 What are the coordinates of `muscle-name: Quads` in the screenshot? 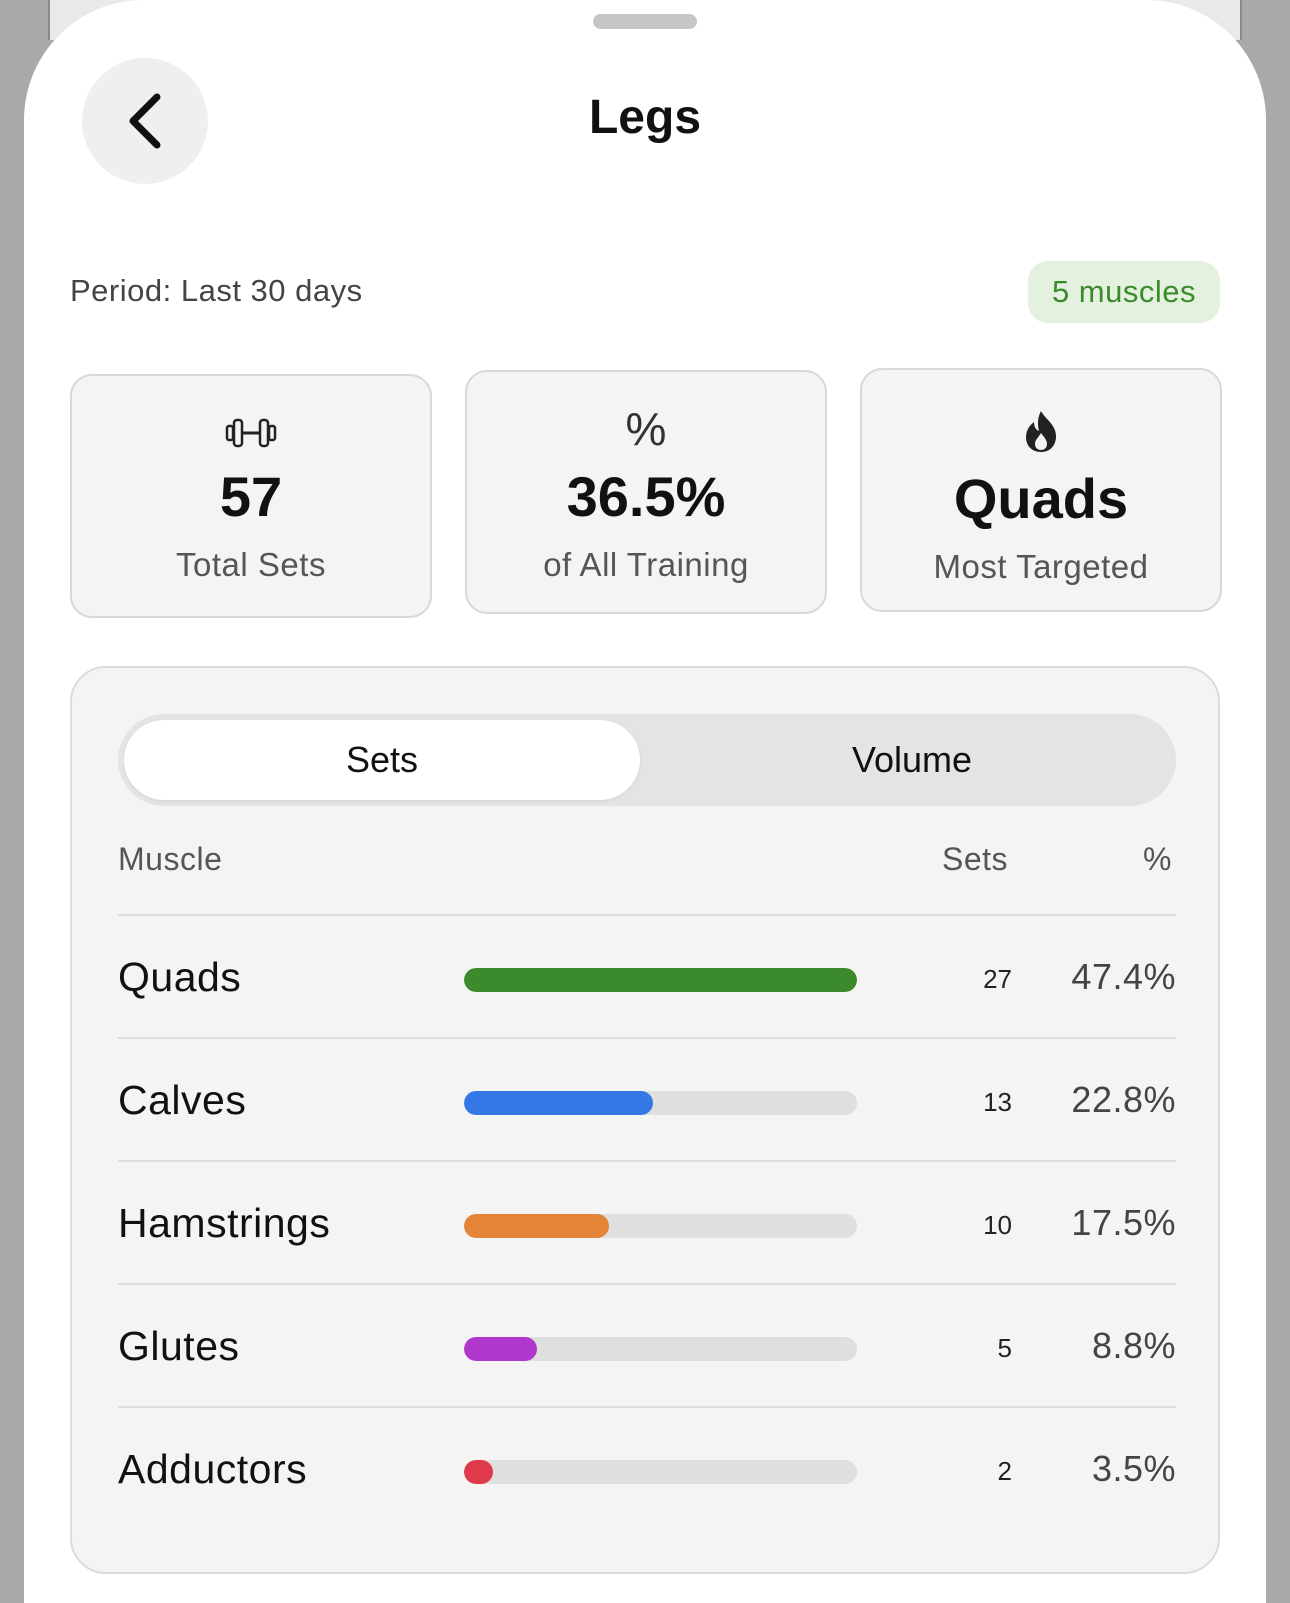 It's located at (180, 977).